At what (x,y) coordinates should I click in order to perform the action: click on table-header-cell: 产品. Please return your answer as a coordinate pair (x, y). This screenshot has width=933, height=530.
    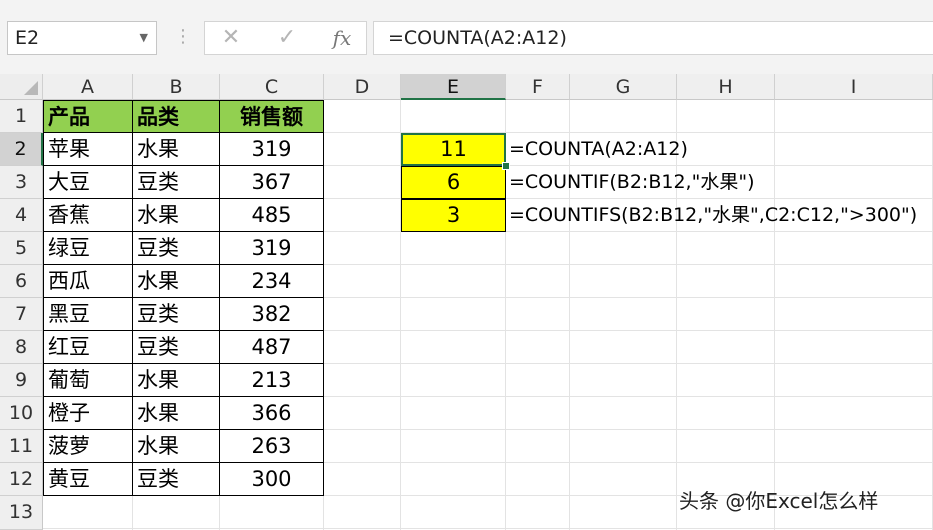
    Looking at the image, I should click on (88, 116).